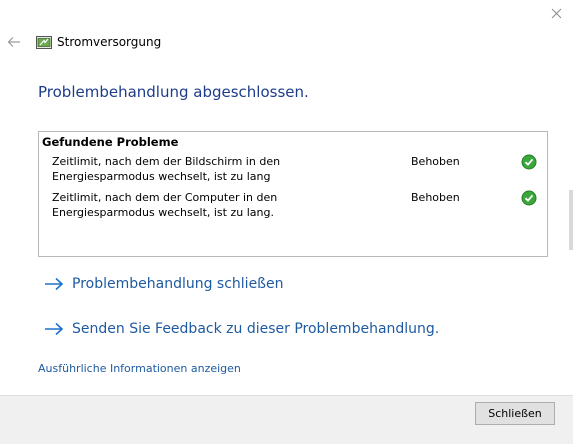 The height and width of the screenshot is (444, 573). Describe the element at coordinates (178, 284) in the screenshot. I see `link-label: Problembehandlung schließen` at that location.